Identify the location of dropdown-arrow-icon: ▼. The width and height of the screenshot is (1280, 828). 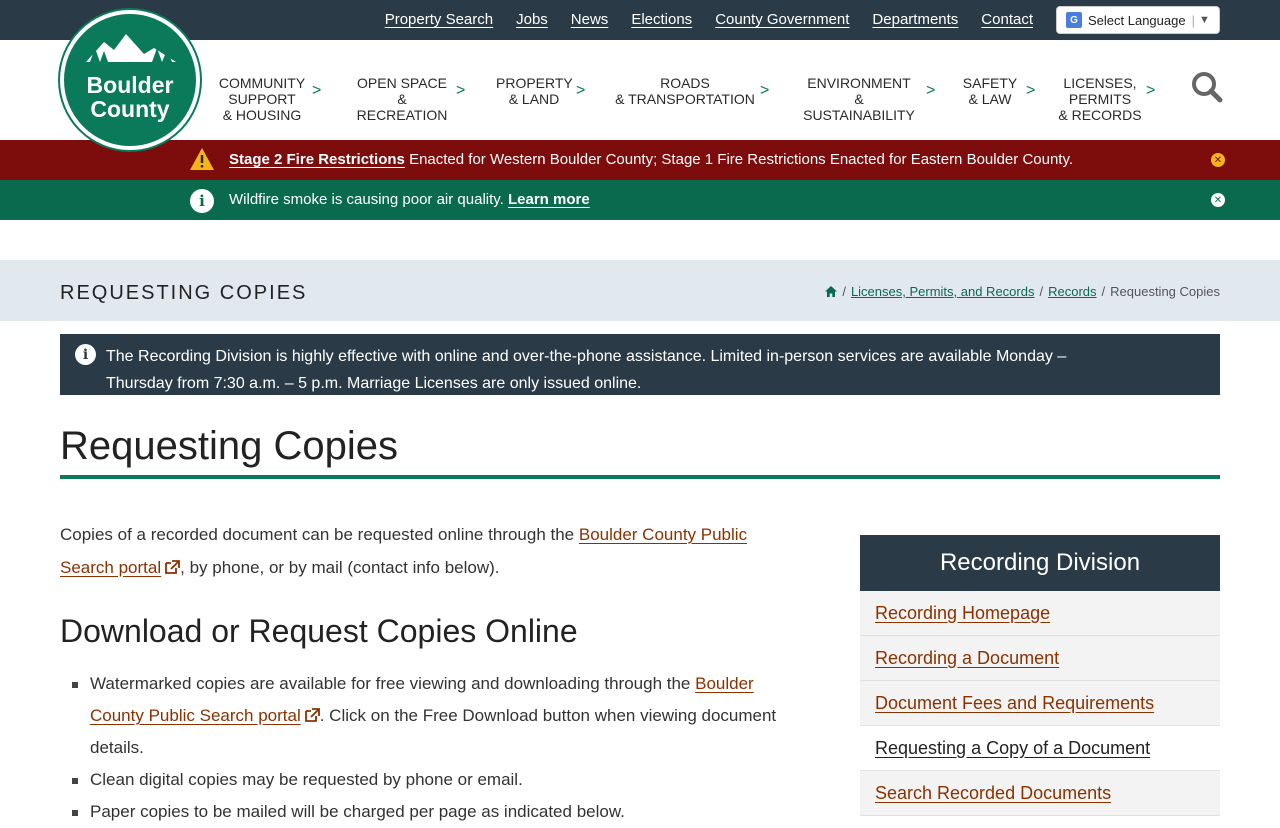
(1204, 20).